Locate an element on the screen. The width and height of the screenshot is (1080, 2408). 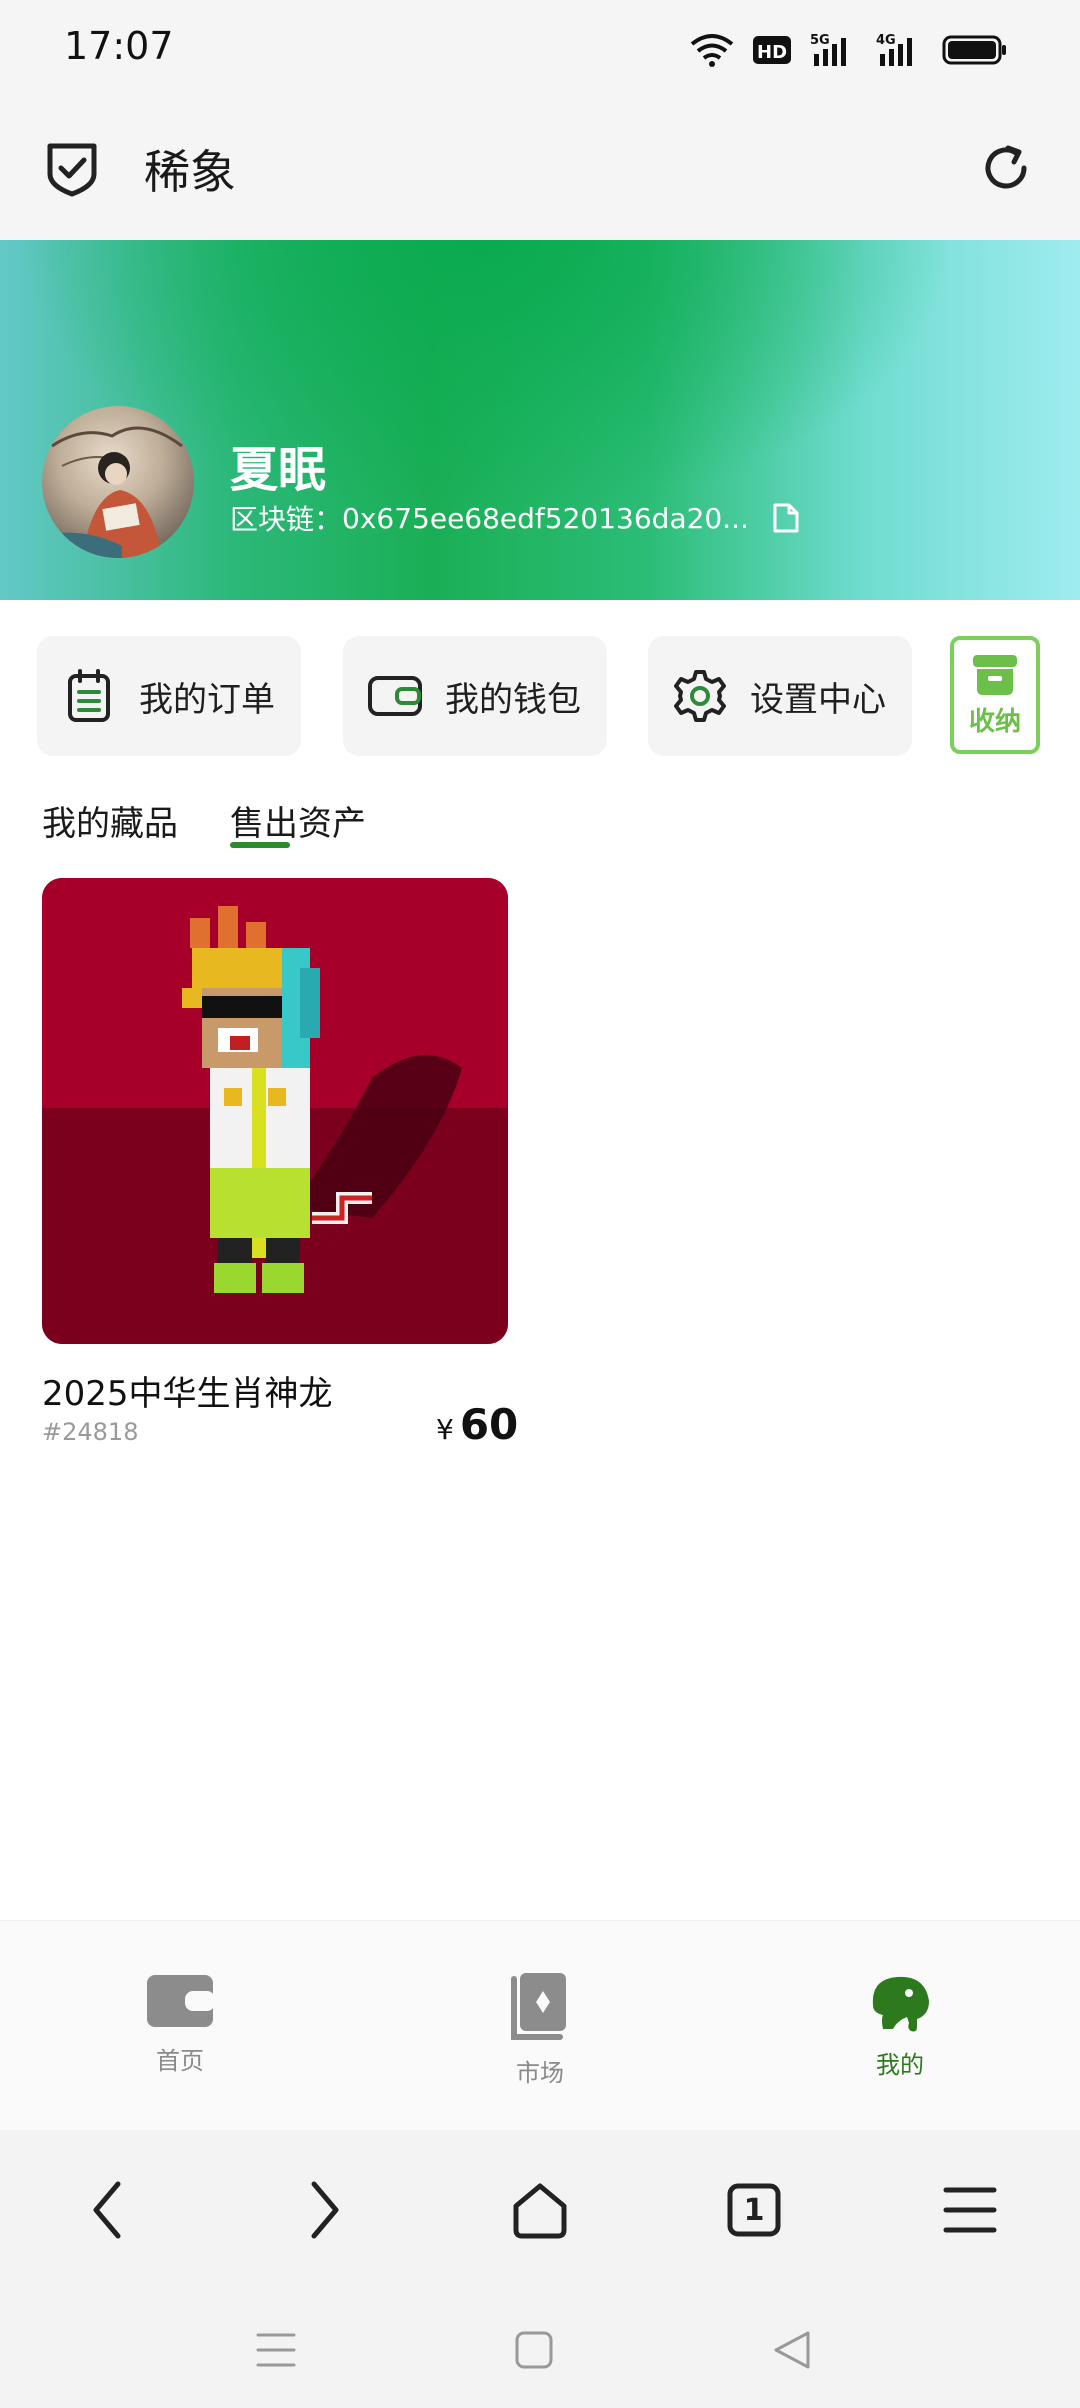
wifi-icon is located at coordinates (712, 50).